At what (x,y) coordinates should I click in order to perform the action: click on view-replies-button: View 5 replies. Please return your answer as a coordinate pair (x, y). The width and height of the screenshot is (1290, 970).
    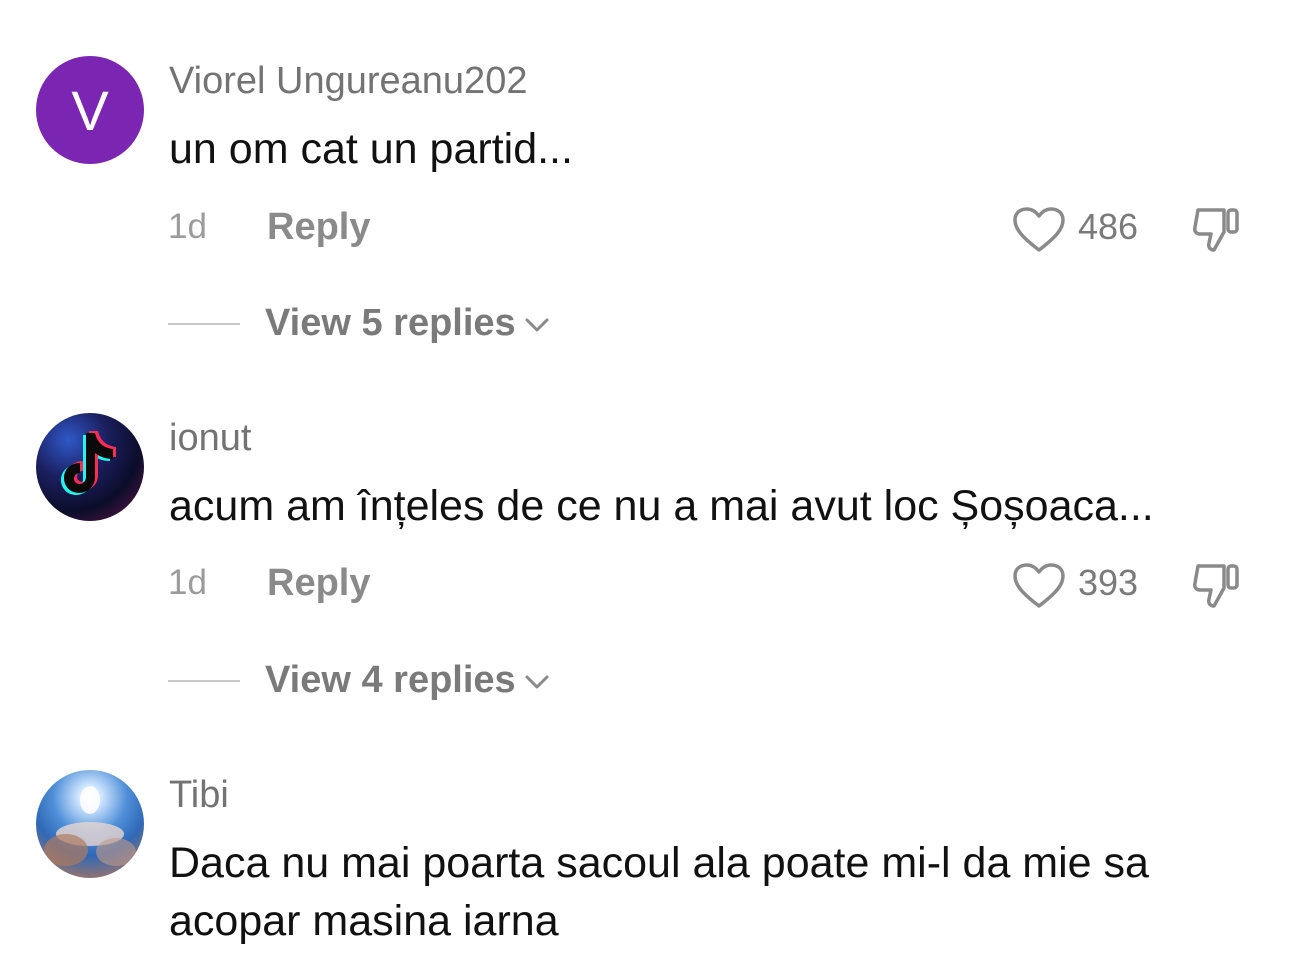
    Looking at the image, I should click on (407, 323).